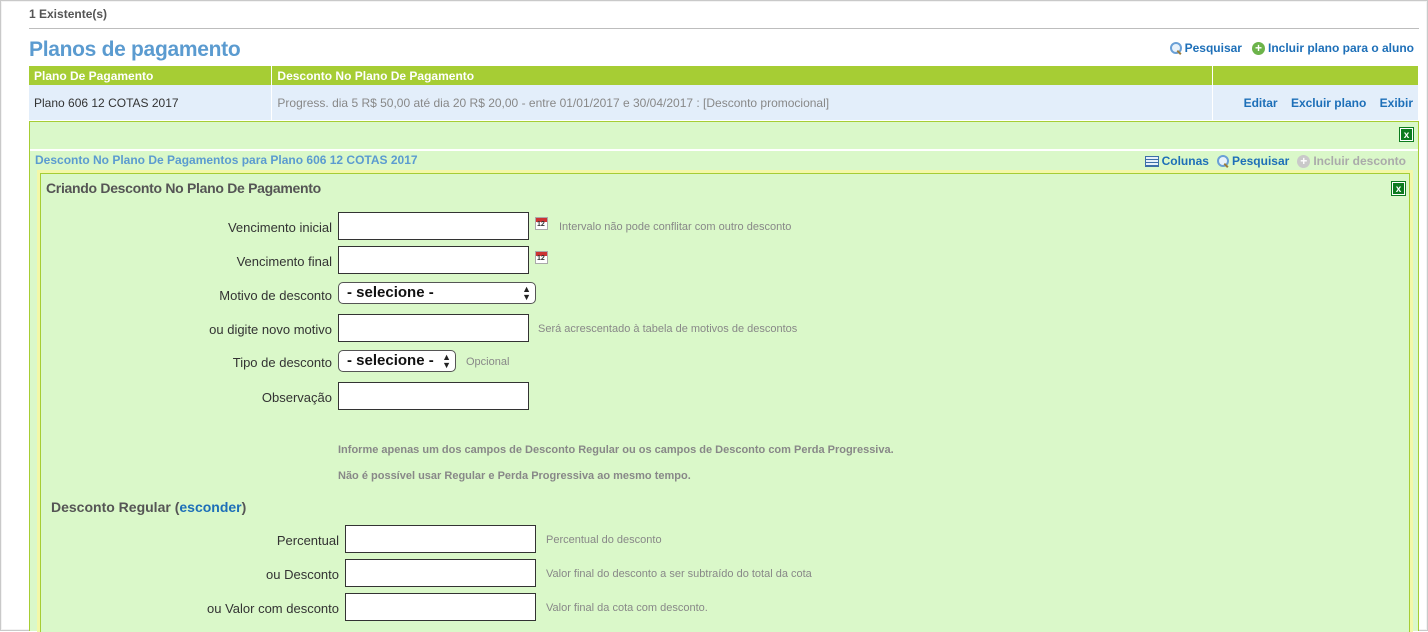 The image size is (1428, 632). What do you see at coordinates (1260, 161) in the screenshot?
I see `discount-search-label: Pesquisar` at bounding box center [1260, 161].